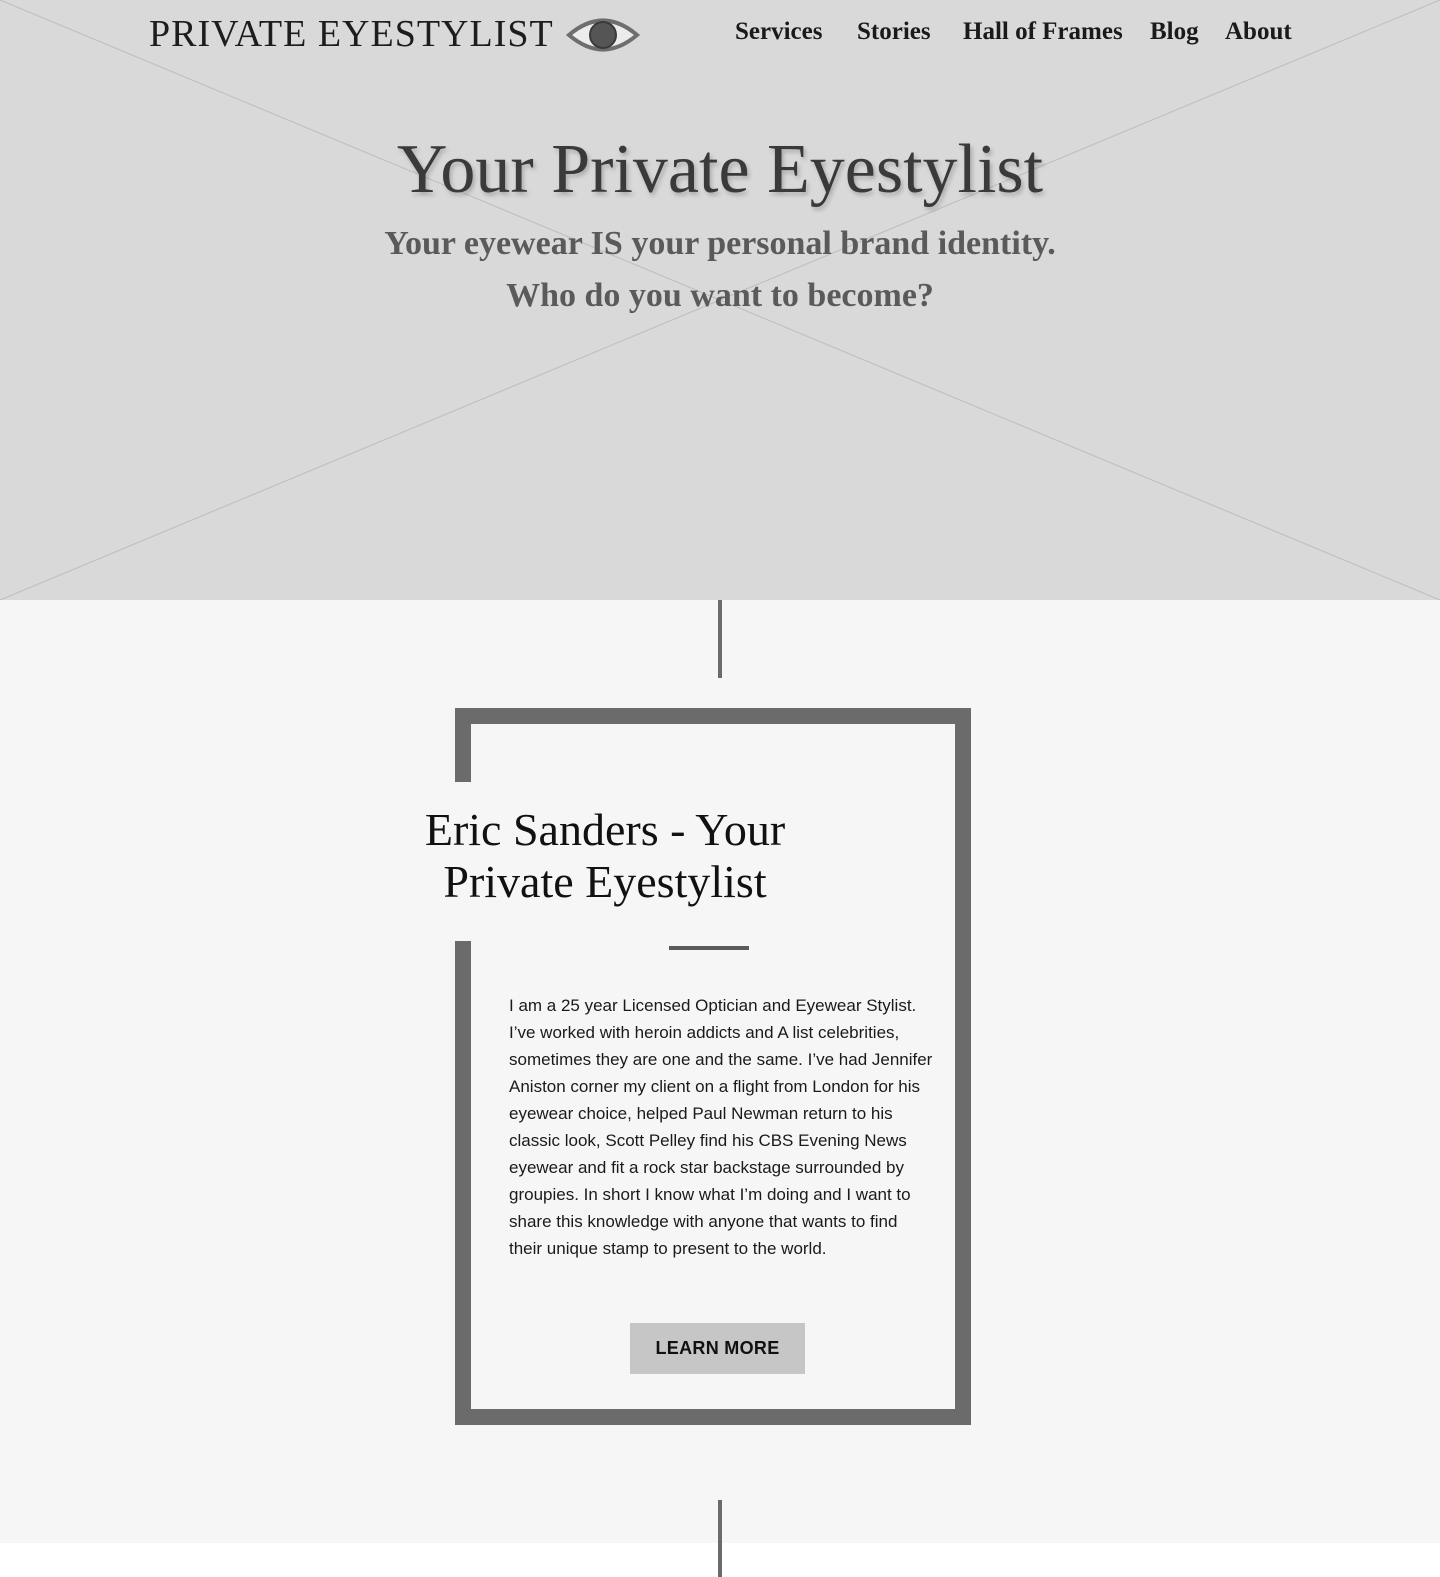  Describe the element at coordinates (720, 1538) in the screenshot. I see `connector-line-bottom` at that location.